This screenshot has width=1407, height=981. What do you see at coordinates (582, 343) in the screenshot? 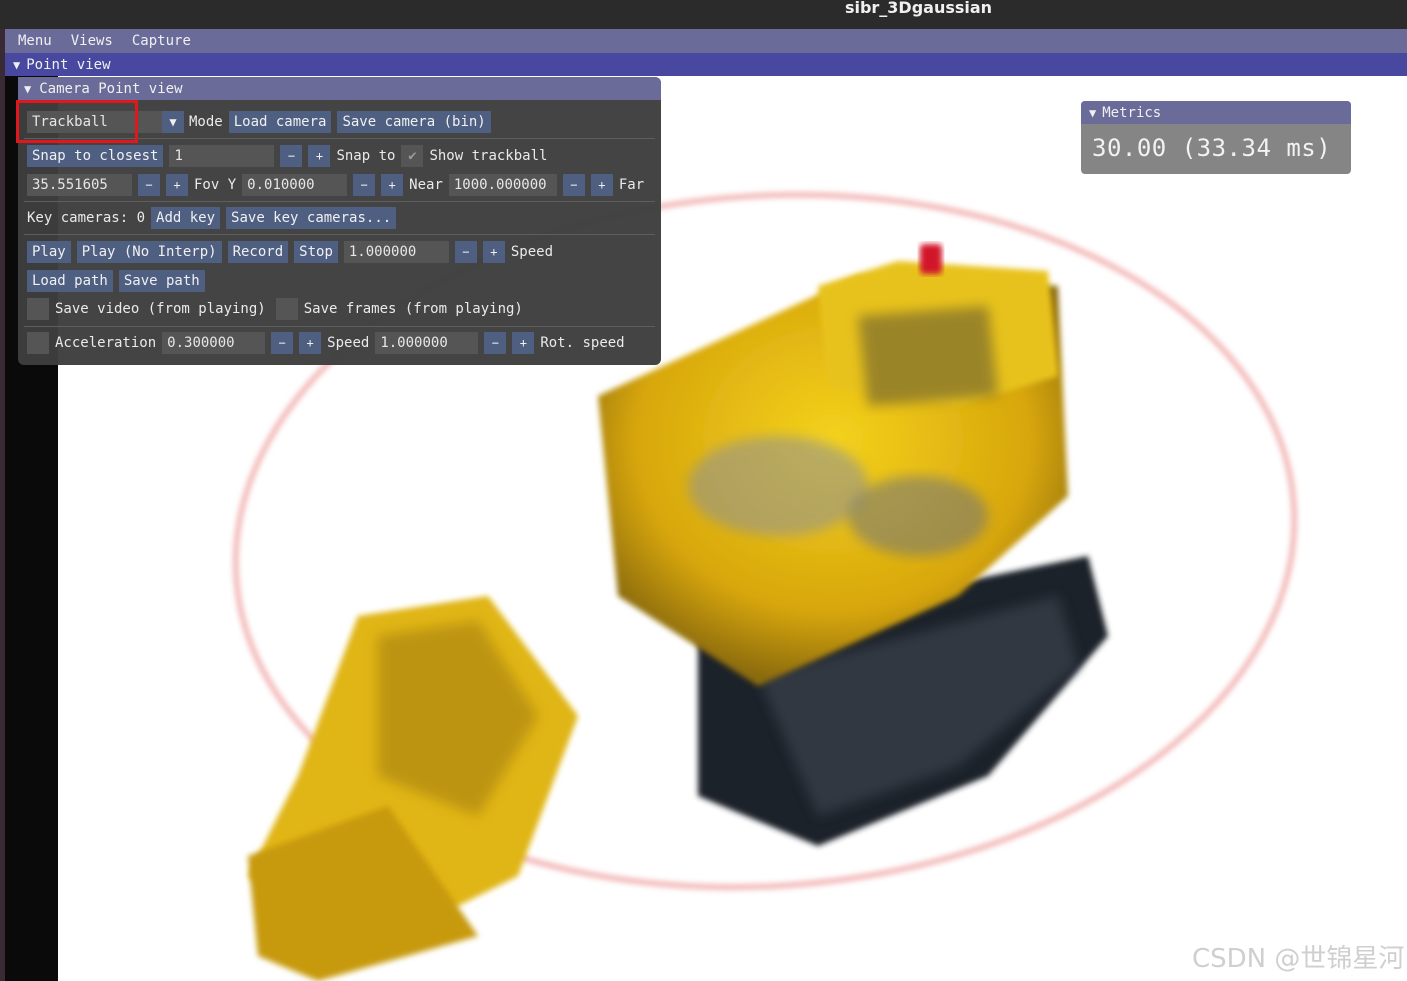
I see `rot-speed-label: Rot. speed` at bounding box center [582, 343].